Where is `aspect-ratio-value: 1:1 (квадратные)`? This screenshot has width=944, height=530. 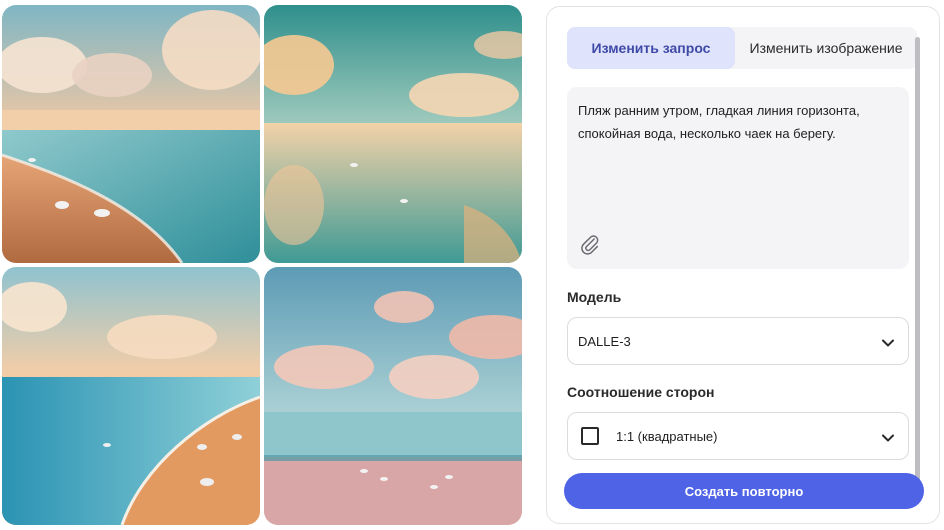 aspect-ratio-value: 1:1 (квадратные) is located at coordinates (667, 436).